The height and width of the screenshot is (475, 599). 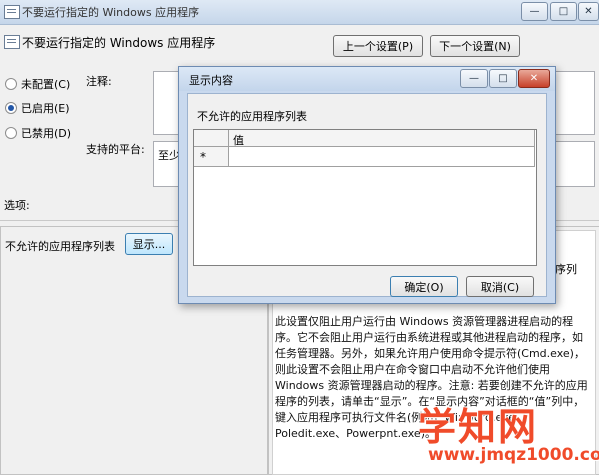 I want to click on dialog-close-icon: ✕, so click(x=534, y=78).